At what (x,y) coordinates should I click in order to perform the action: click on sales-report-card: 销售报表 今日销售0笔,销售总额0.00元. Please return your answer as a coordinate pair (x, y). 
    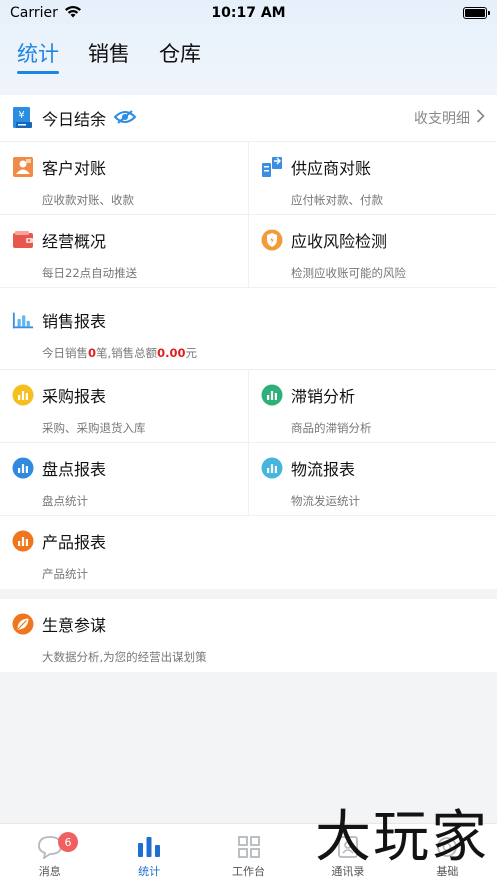
    Looking at the image, I should click on (248, 328).